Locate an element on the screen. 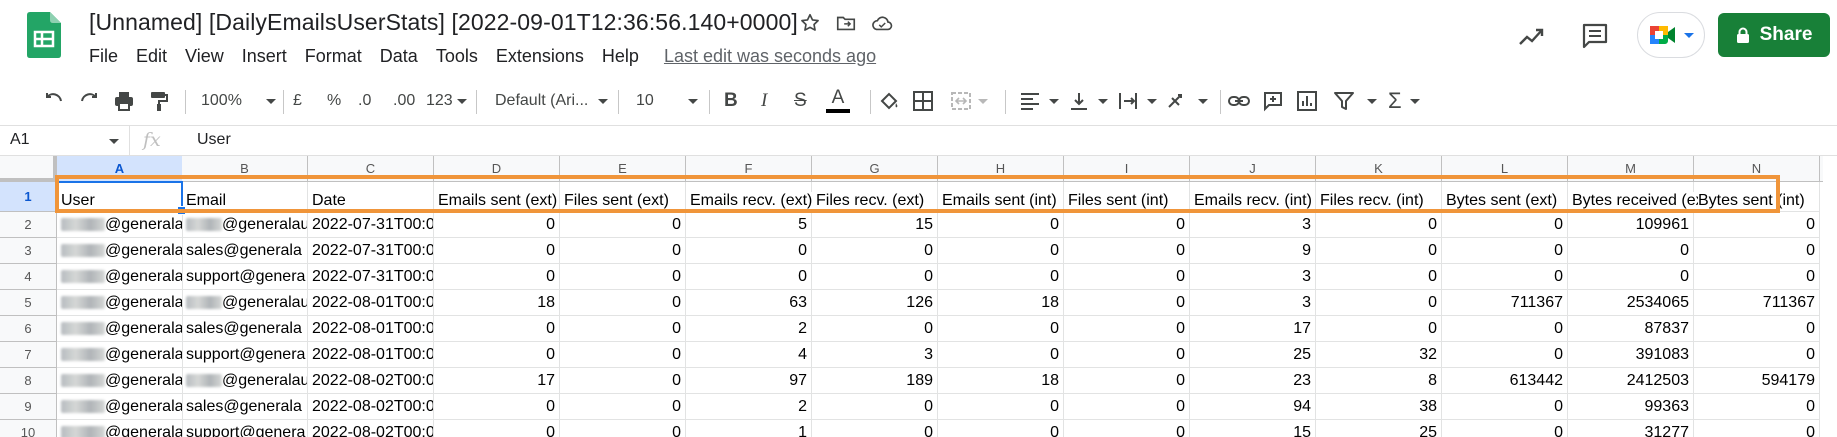  move-to-folder-icon is located at coordinates (846, 23).